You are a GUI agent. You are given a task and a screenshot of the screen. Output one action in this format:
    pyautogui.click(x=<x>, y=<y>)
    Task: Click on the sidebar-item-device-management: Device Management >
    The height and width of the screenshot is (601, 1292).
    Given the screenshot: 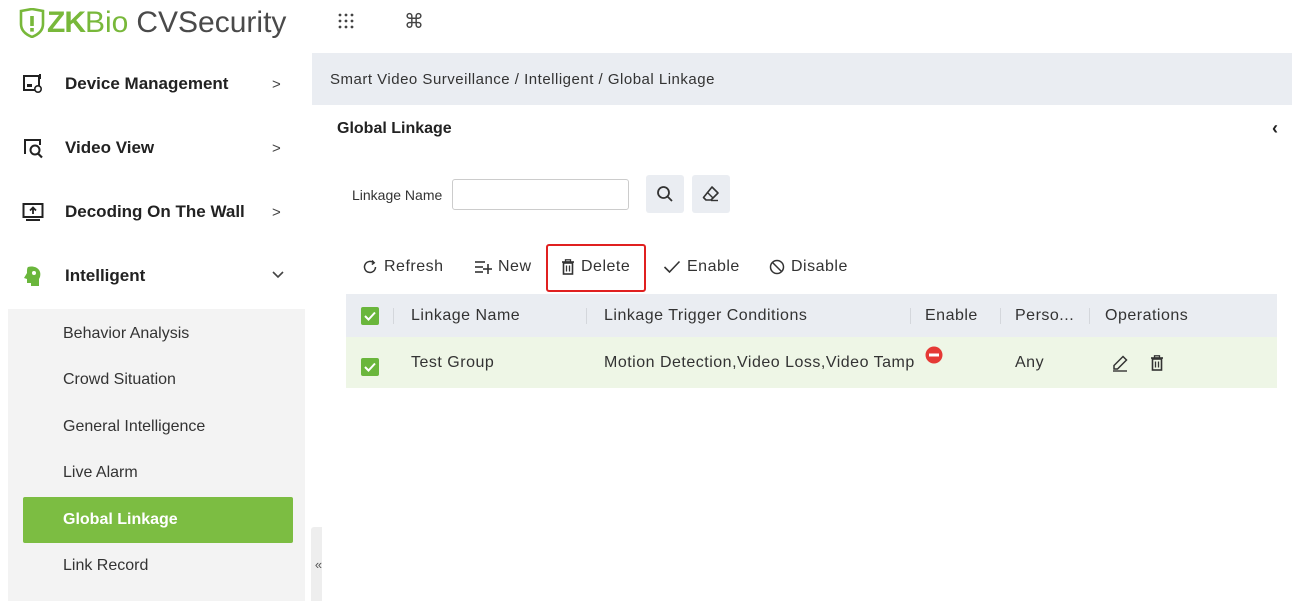 What is the action you would take?
    pyautogui.click(x=152, y=84)
    